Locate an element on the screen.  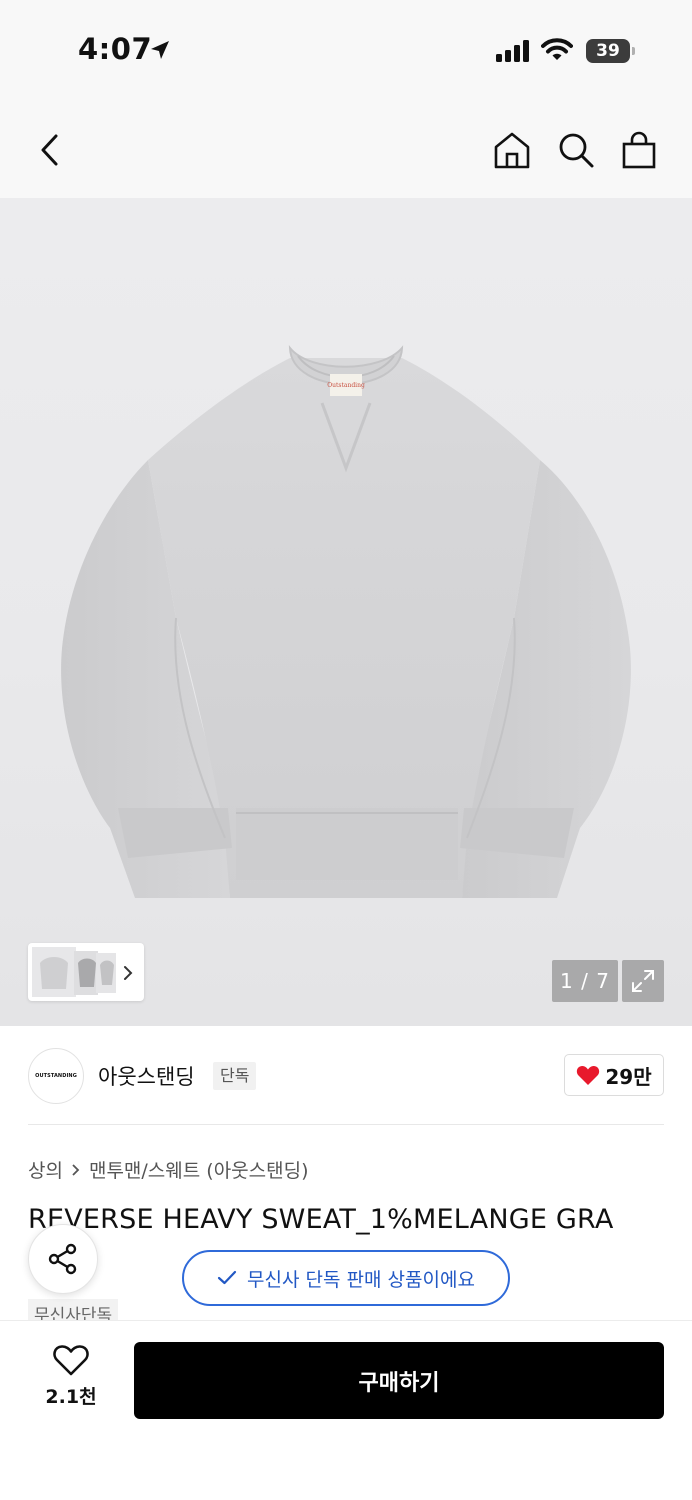
share-icon is located at coordinates (62, 1259).